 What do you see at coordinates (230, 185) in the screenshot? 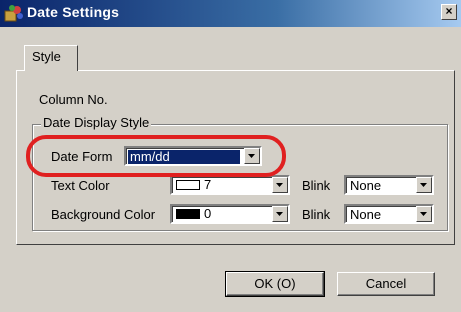
I see `text-color-select: 7` at bounding box center [230, 185].